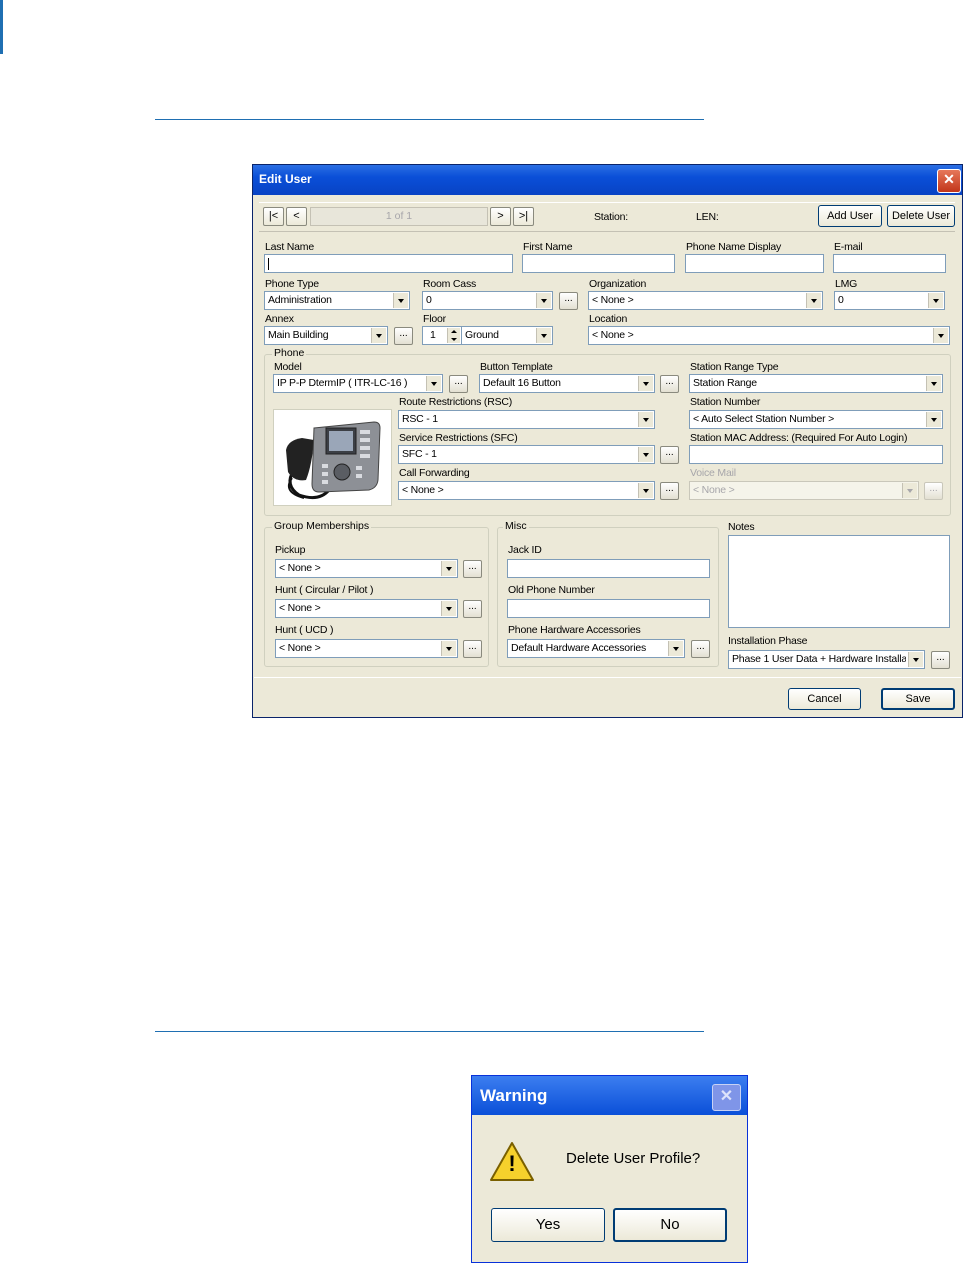  Describe the element at coordinates (500, 216) in the screenshot. I see `next-record-button: >` at that location.